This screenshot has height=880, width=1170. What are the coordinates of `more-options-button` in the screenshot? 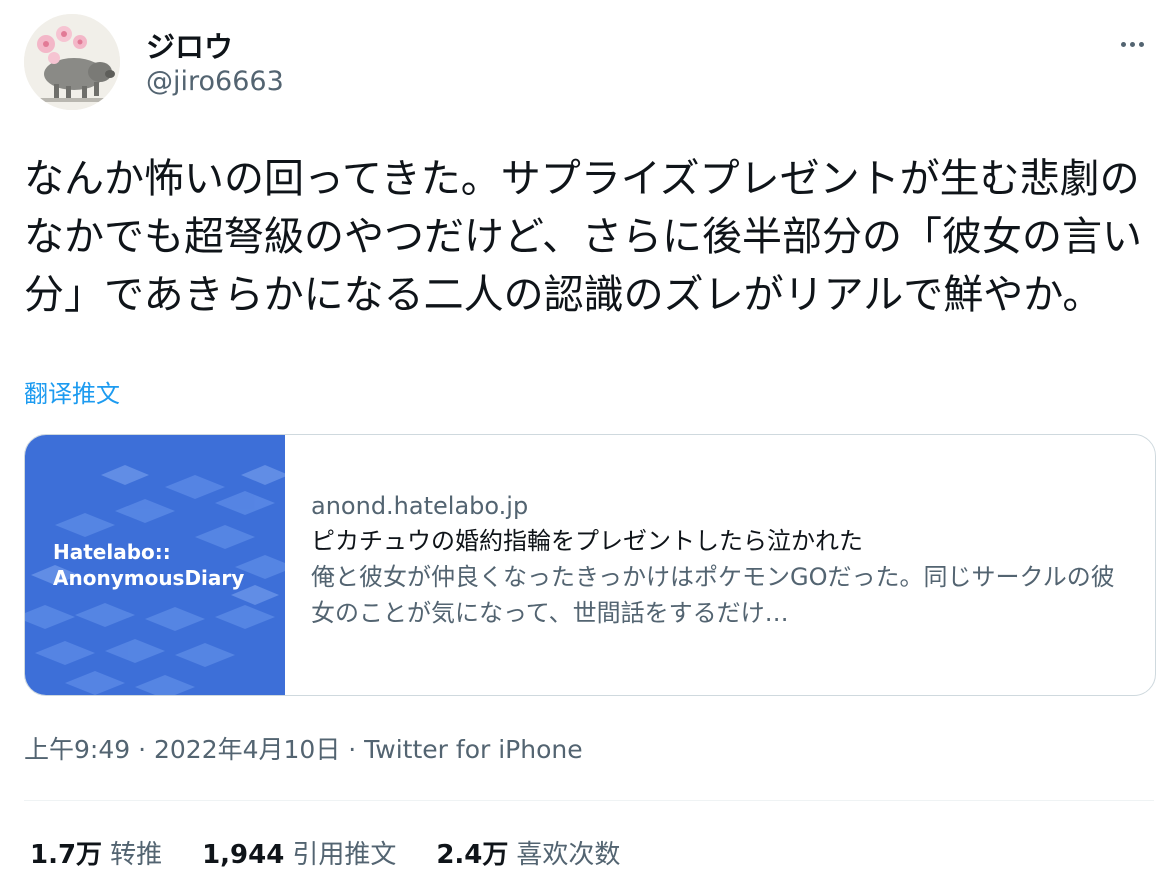 It's located at (1132, 44).